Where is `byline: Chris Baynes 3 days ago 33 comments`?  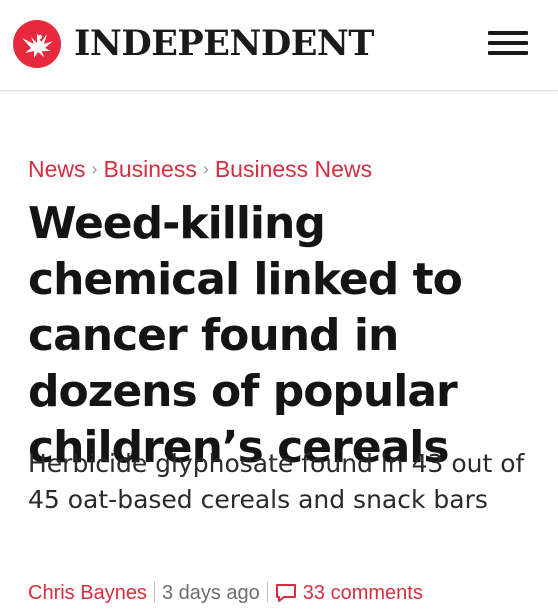 byline: Chris Baynes 3 days ago 33 comments is located at coordinates (225, 595).